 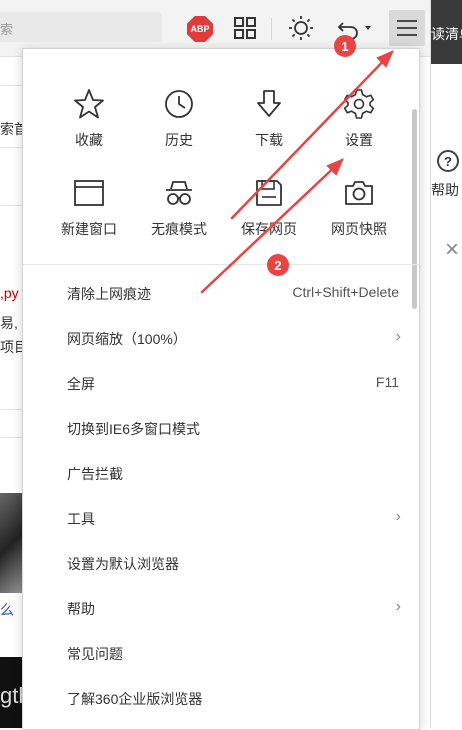 What do you see at coordinates (359, 140) in the screenshot?
I see `settings-label: 设置` at bounding box center [359, 140].